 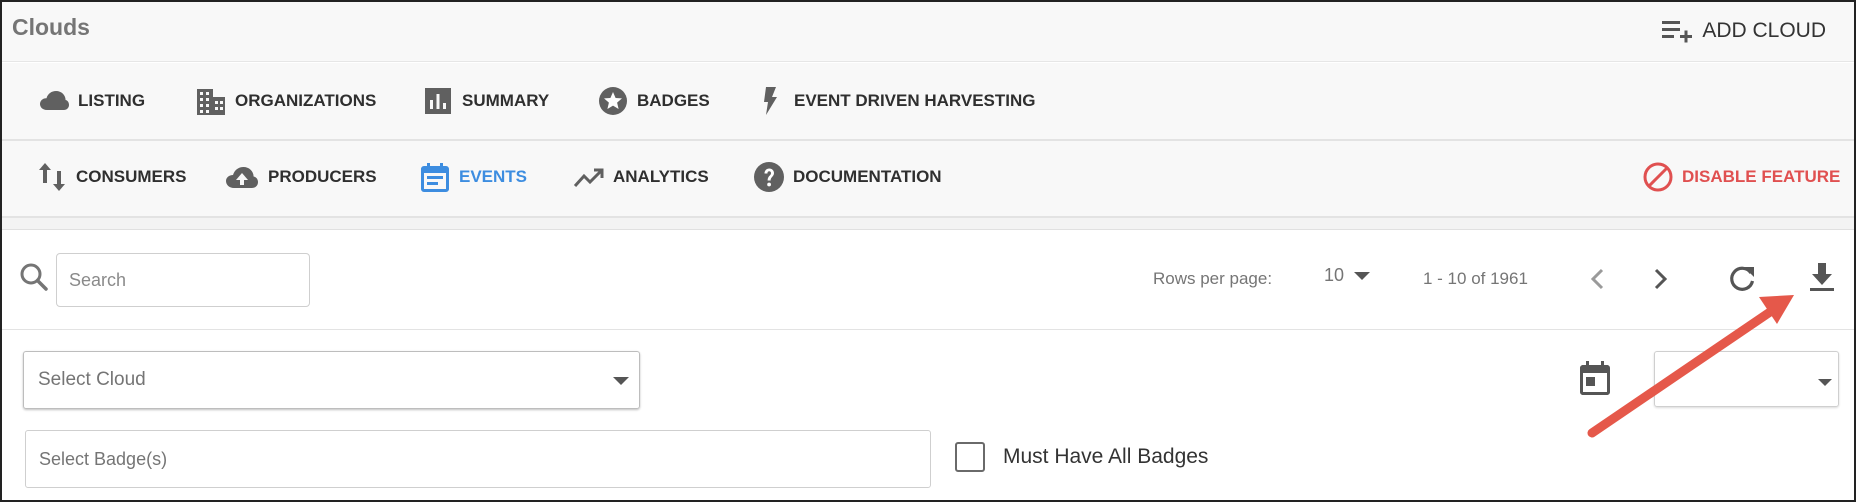 What do you see at coordinates (661, 176) in the screenshot?
I see `nav-analytics-label: ANALYTICS` at bounding box center [661, 176].